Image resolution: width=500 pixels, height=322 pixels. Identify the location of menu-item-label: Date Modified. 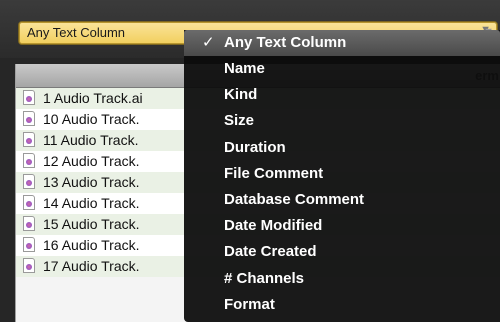
(273, 226).